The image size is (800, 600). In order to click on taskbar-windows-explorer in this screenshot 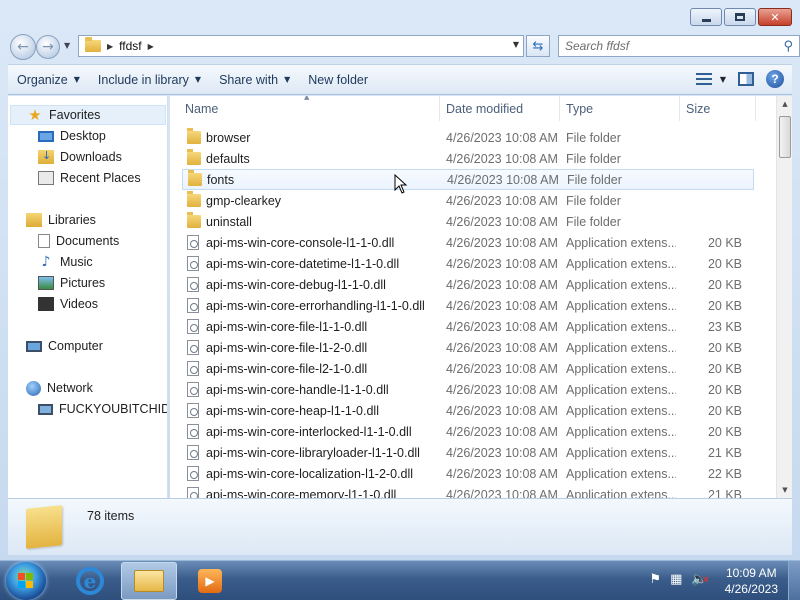, I will do `click(149, 581)`.